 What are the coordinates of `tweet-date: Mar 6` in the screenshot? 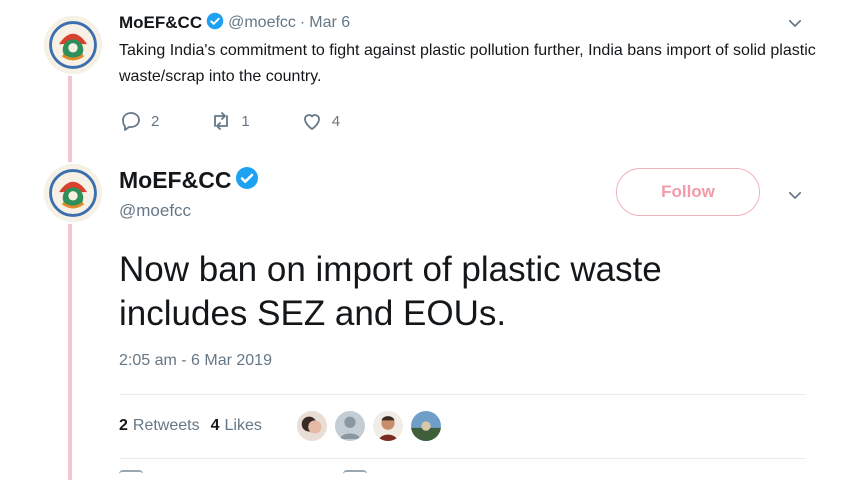 It's located at (329, 23).